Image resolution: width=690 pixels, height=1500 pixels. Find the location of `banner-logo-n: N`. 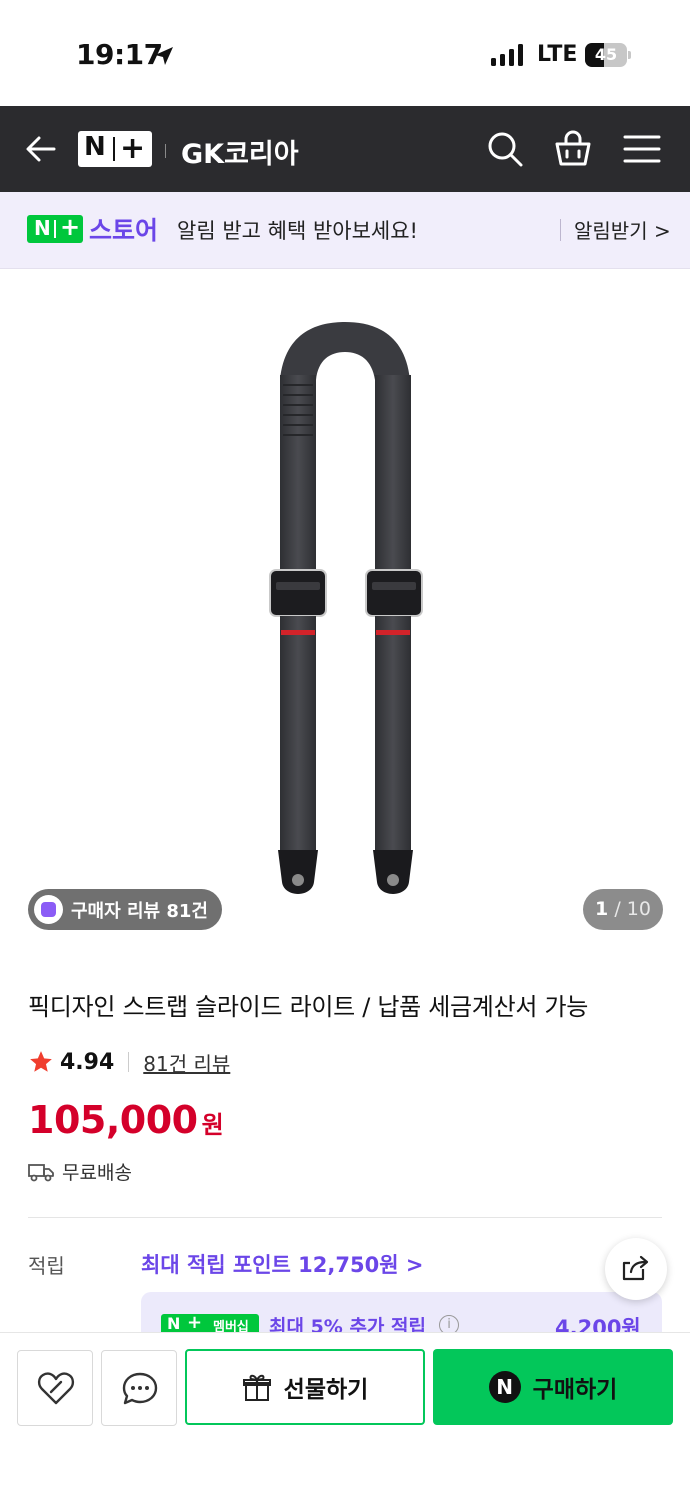

banner-logo-n: N is located at coordinates (42, 228).